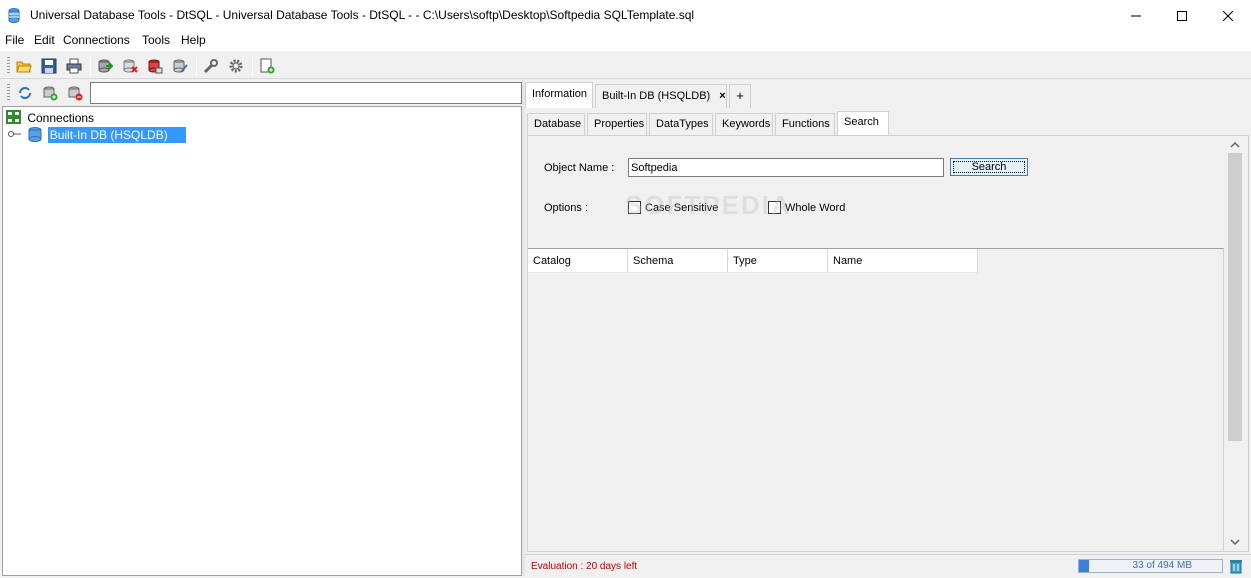 The image size is (1251, 578). I want to click on tab-close-icon: ×, so click(722, 96).